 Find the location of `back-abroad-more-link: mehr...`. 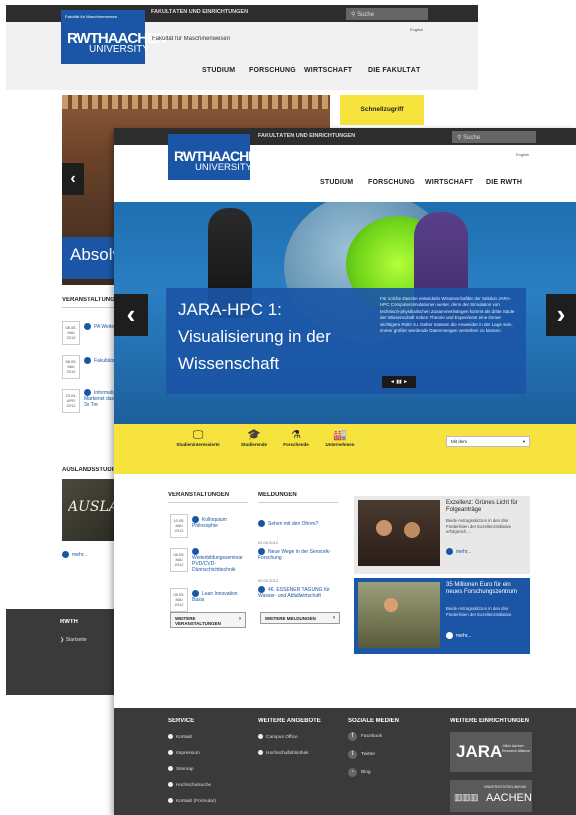

back-abroad-more-link: mehr... is located at coordinates (74, 554).